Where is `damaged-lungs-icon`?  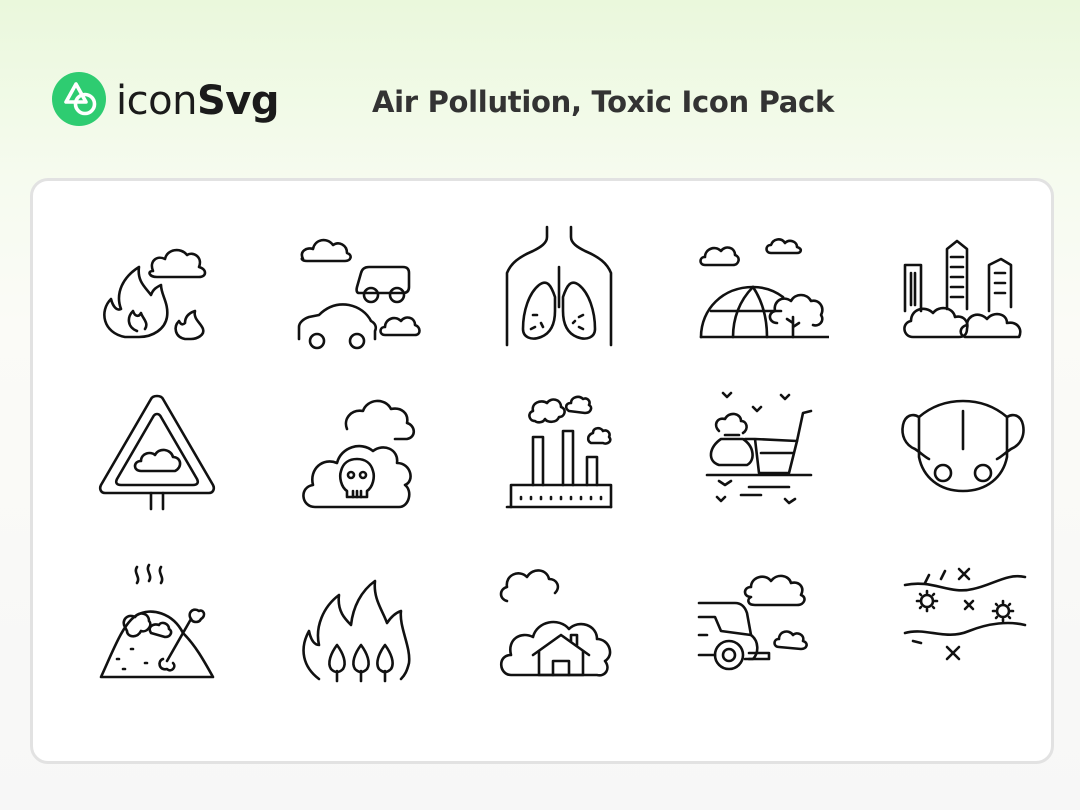
damaged-lungs-icon is located at coordinates (559, 281).